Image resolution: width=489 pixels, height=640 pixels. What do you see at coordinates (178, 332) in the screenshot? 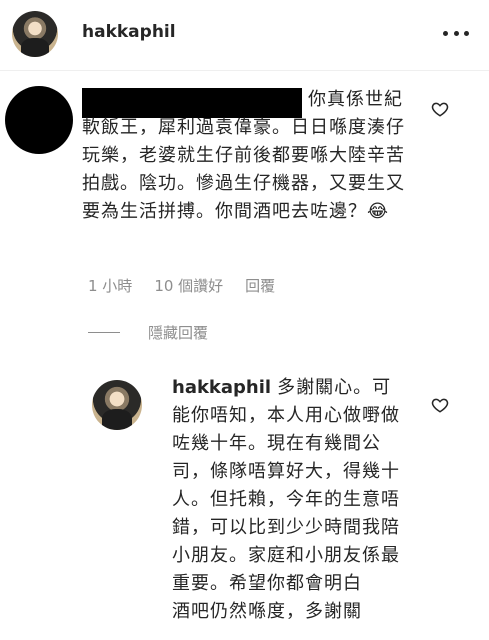
I see `hide-replies-label: 隱藏回覆` at bounding box center [178, 332].